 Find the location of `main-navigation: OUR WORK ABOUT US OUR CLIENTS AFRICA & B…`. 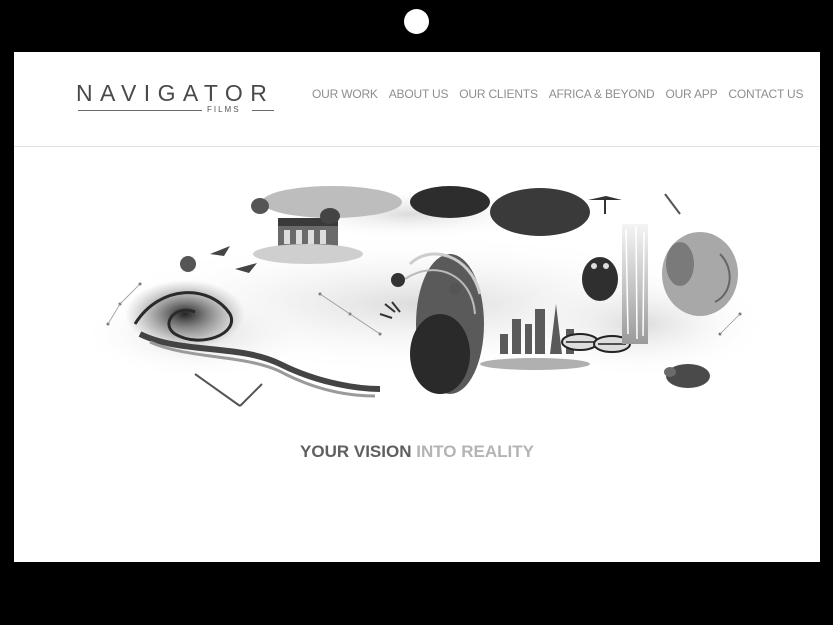

main-navigation: OUR WORK ABOUT US OUR CLIENTS AFRICA & B… is located at coordinates (558, 94).